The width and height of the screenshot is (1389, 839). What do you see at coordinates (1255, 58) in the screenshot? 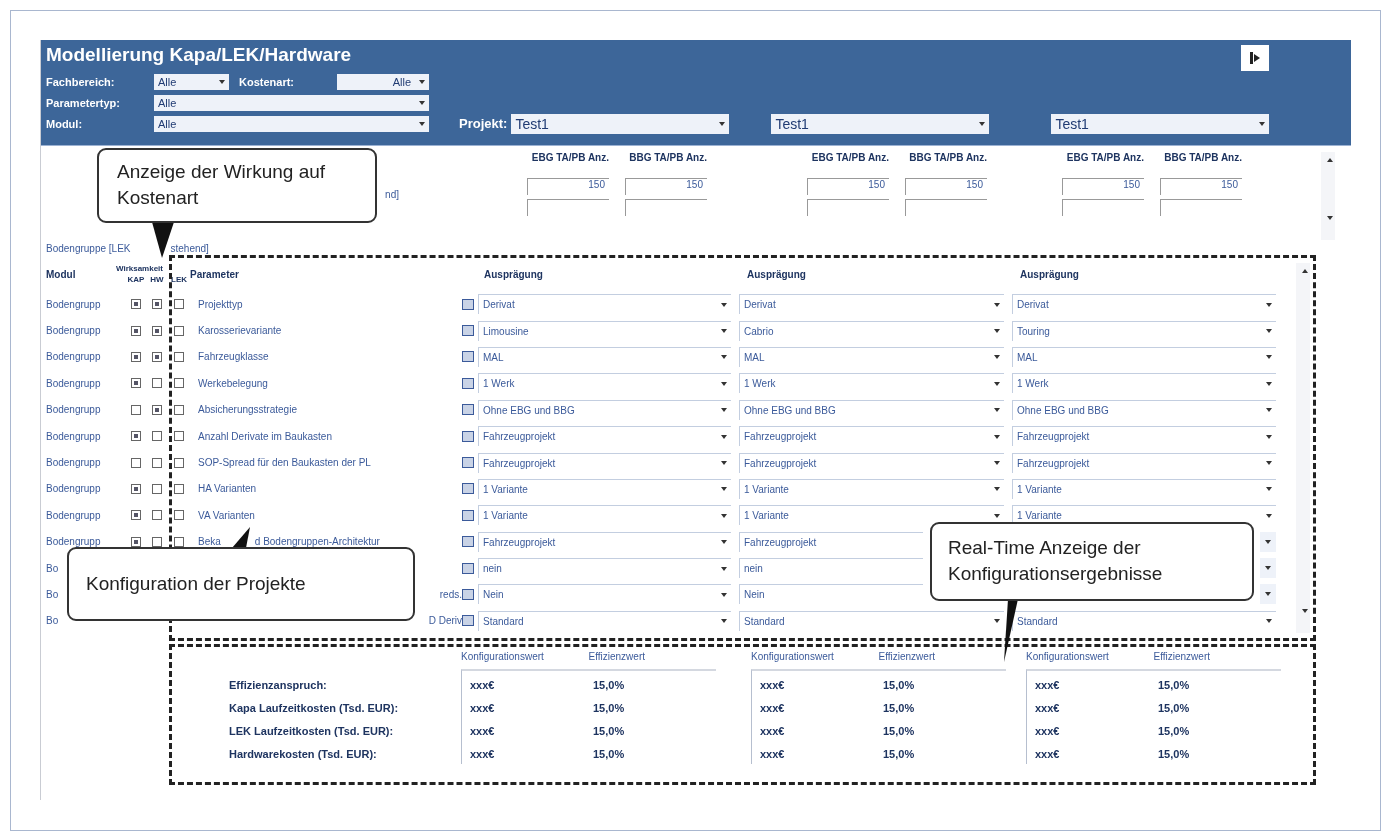
I see `exit-button` at bounding box center [1255, 58].